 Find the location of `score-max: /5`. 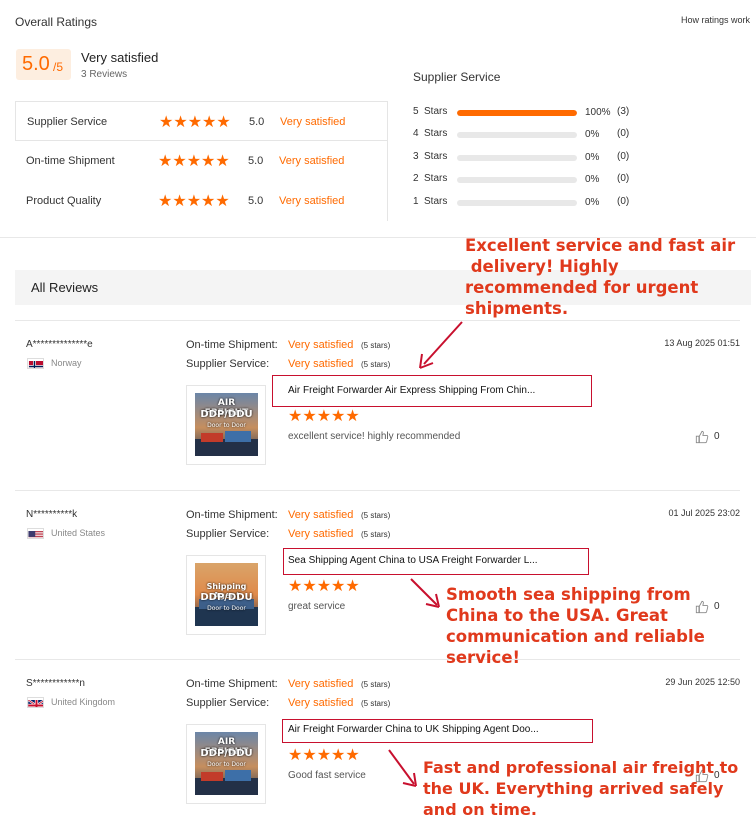

score-max: /5 is located at coordinates (58, 67).